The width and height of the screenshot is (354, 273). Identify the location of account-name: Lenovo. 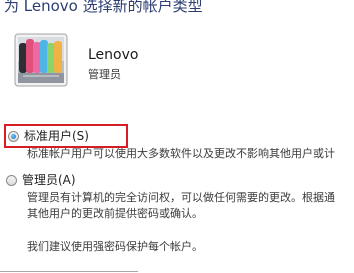
(113, 55).